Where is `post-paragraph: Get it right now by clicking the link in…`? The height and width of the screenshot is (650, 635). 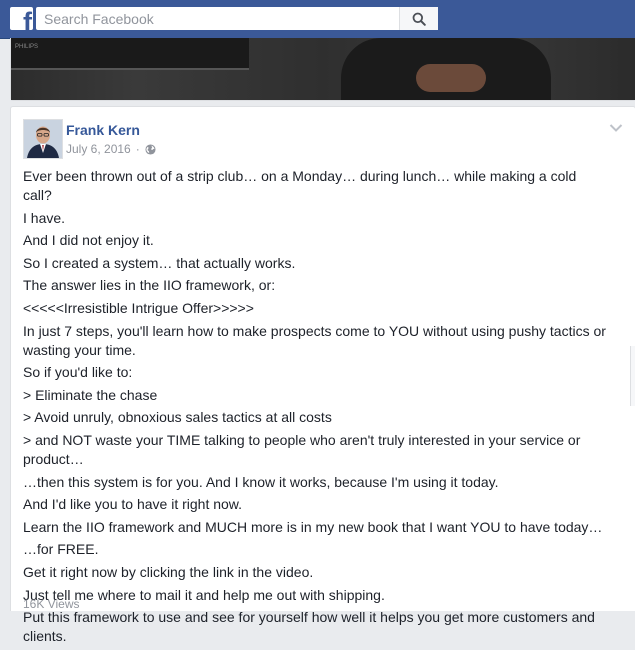
post-paragraph: Get it right now by clicking the link in… is located at coordinates (168, 571).